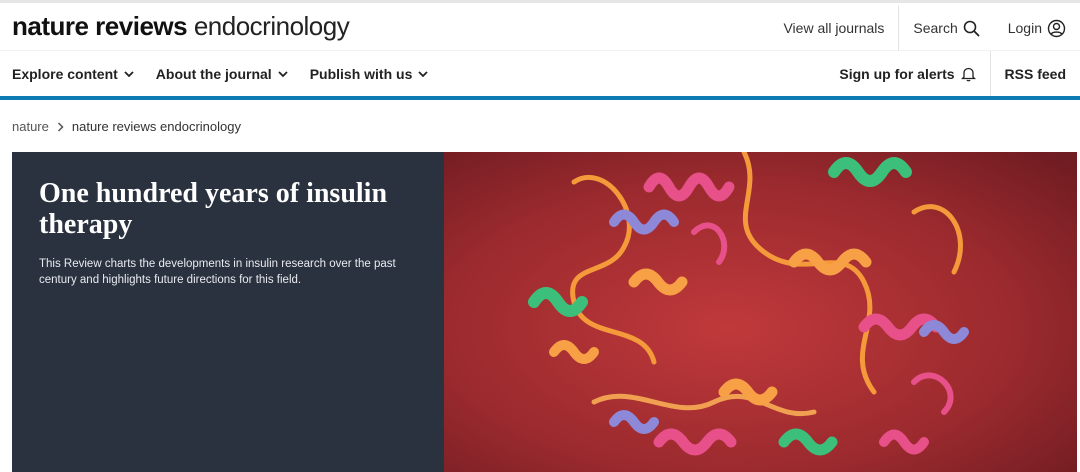 Image resolution: width=1080 pixels, height=472 pixels. I want to click on nav-explore-content-label: Explore content, so click(65, 74).